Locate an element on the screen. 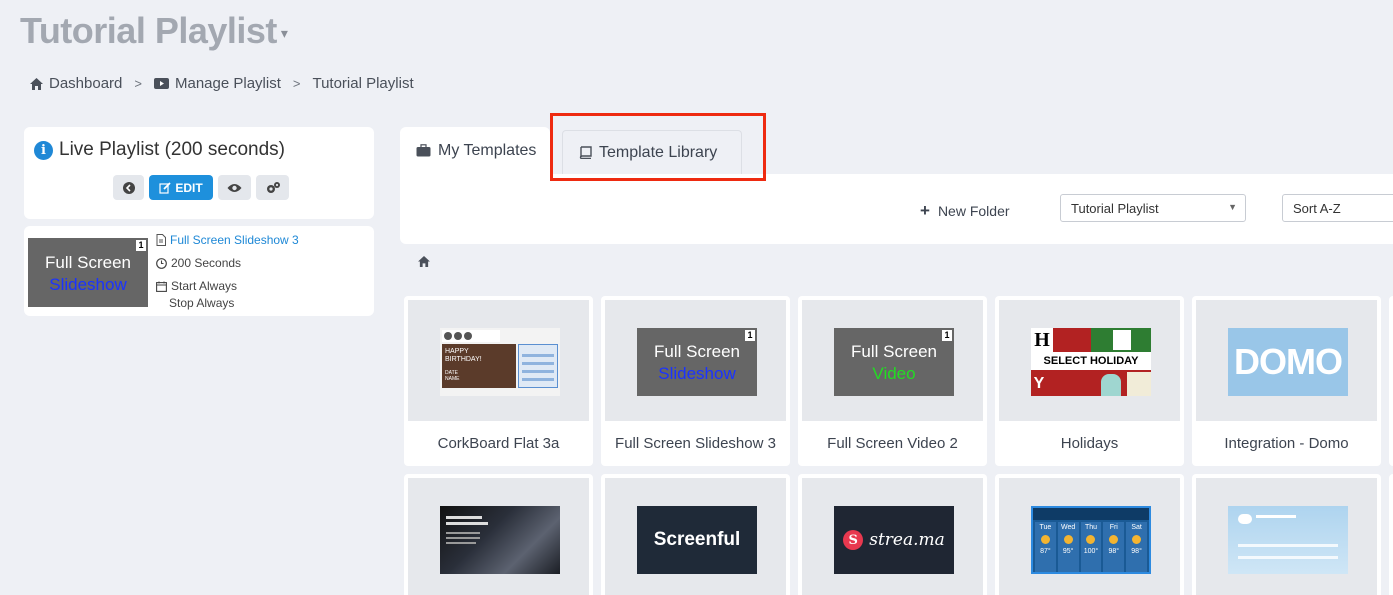  weather-day-label: Tue is located at coordinates (1045, 527).